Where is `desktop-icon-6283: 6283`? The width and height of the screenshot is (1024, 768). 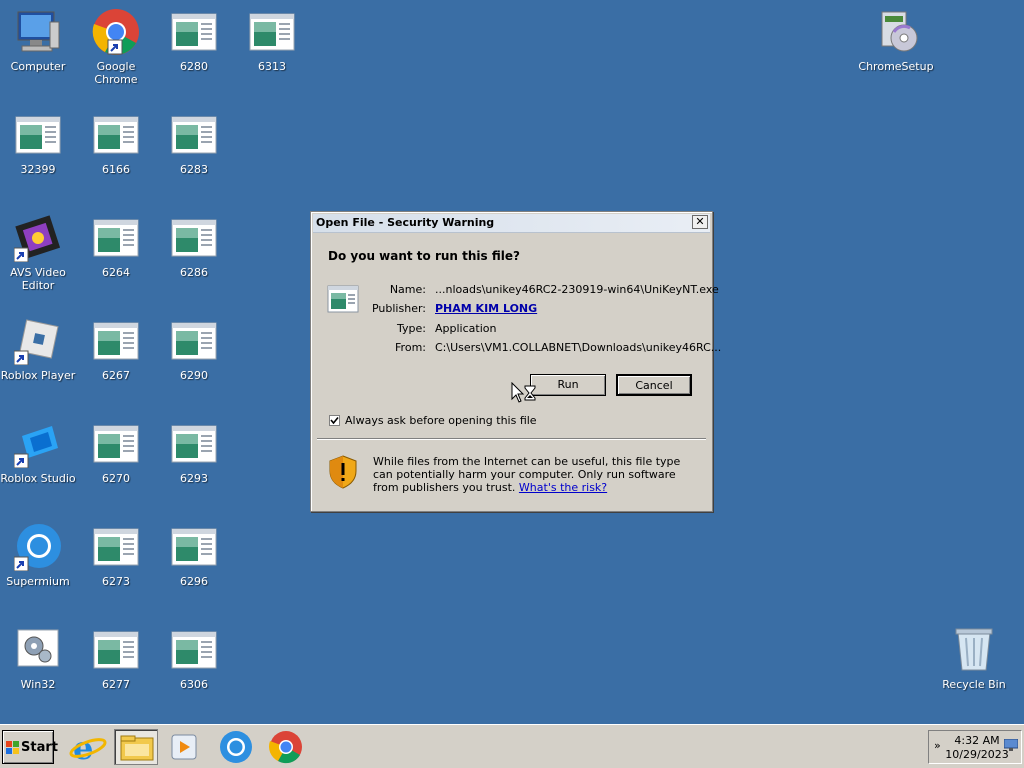
desktop-icon-6283: 6283 is located at coordinates (194, 143).